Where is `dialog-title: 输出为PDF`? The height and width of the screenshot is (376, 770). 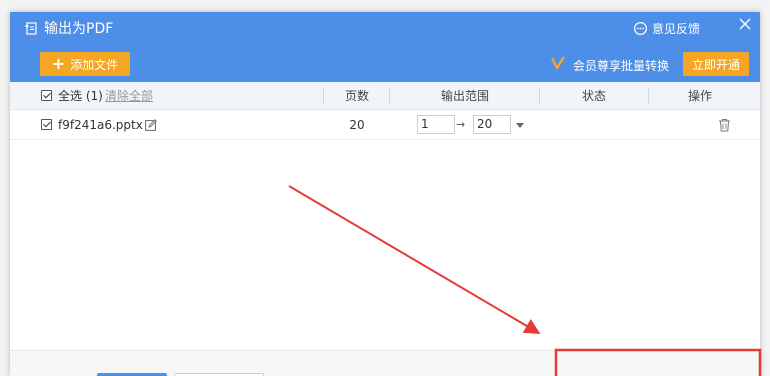
dialog-title: 输出为PDF is located at coordinates (79, 29).